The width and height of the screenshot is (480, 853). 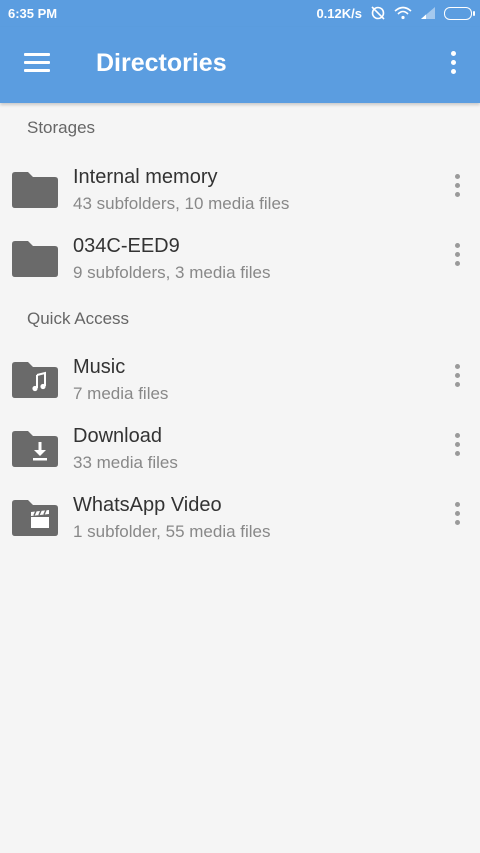 What do you see at coordinates (403, 13) in the screenshot?
I see `wifi-icon` at bounding box center [403, 13].